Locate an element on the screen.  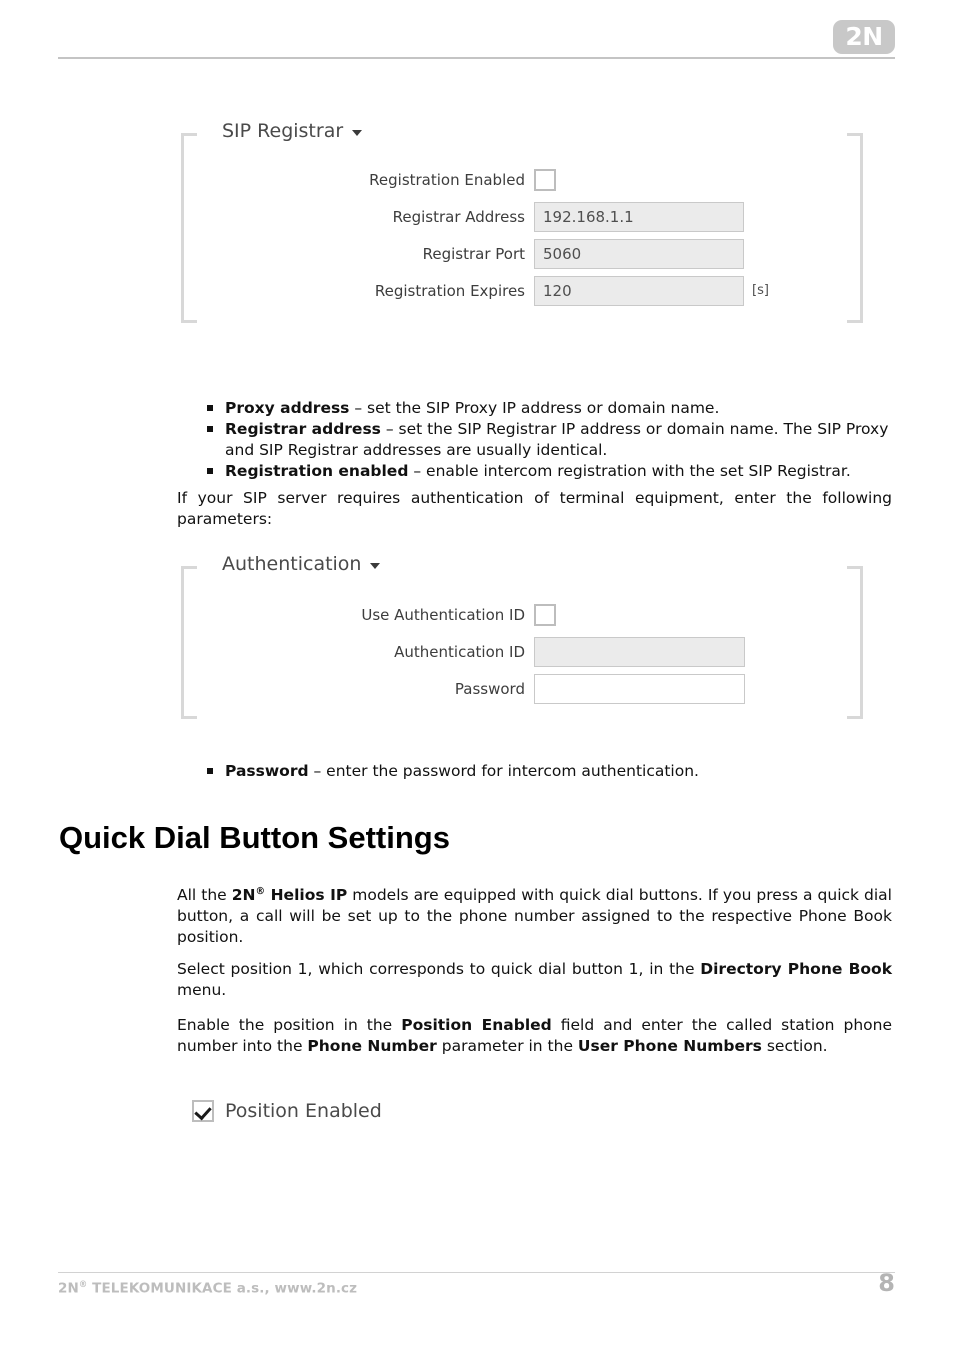
input-registrar-port: 5060 is located at coordinates (639, 253).